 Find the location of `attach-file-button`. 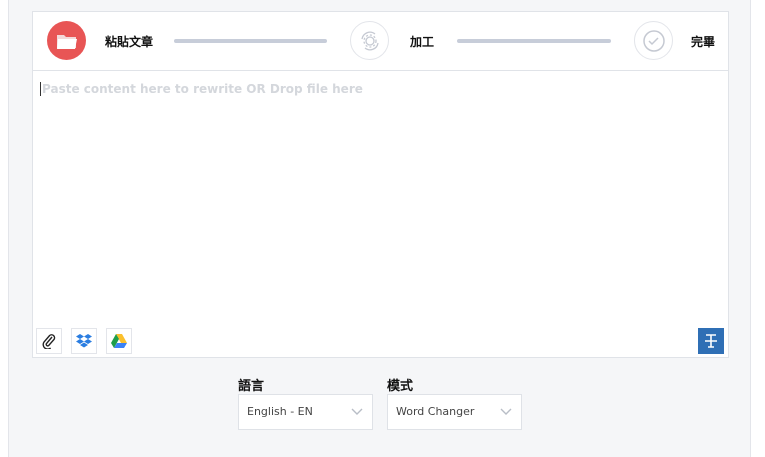

attach-file-button is located at coordinates (49, 341).